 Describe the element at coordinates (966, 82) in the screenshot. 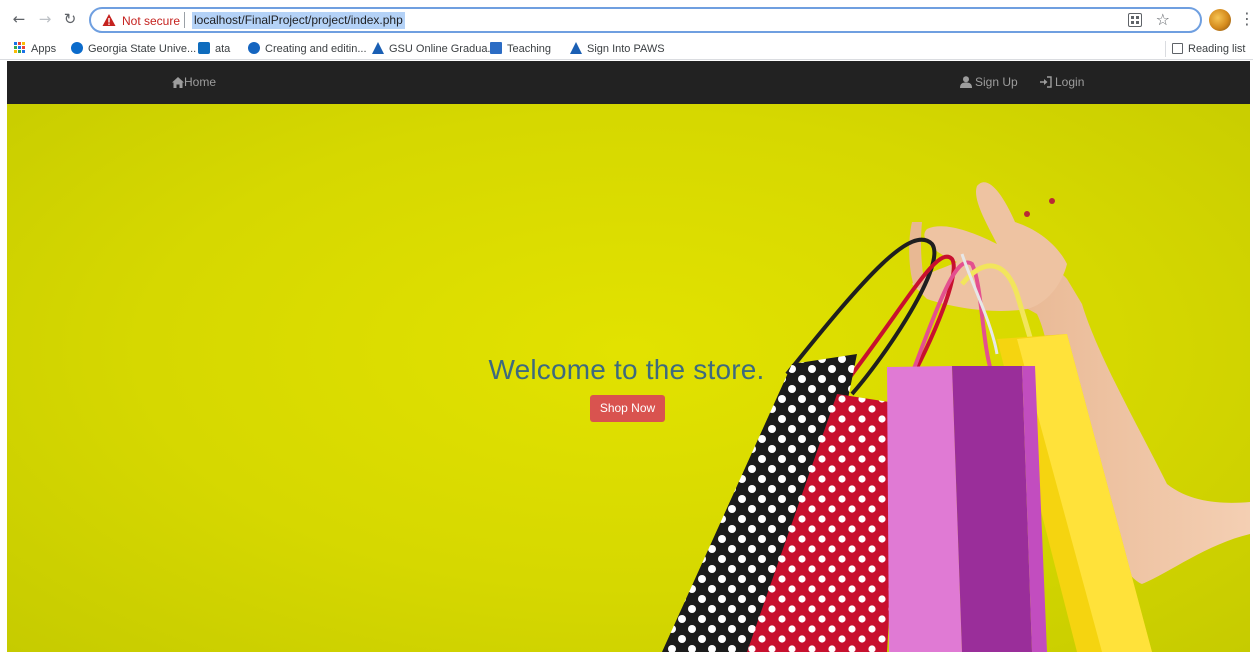

I see `user-icon` at that location.